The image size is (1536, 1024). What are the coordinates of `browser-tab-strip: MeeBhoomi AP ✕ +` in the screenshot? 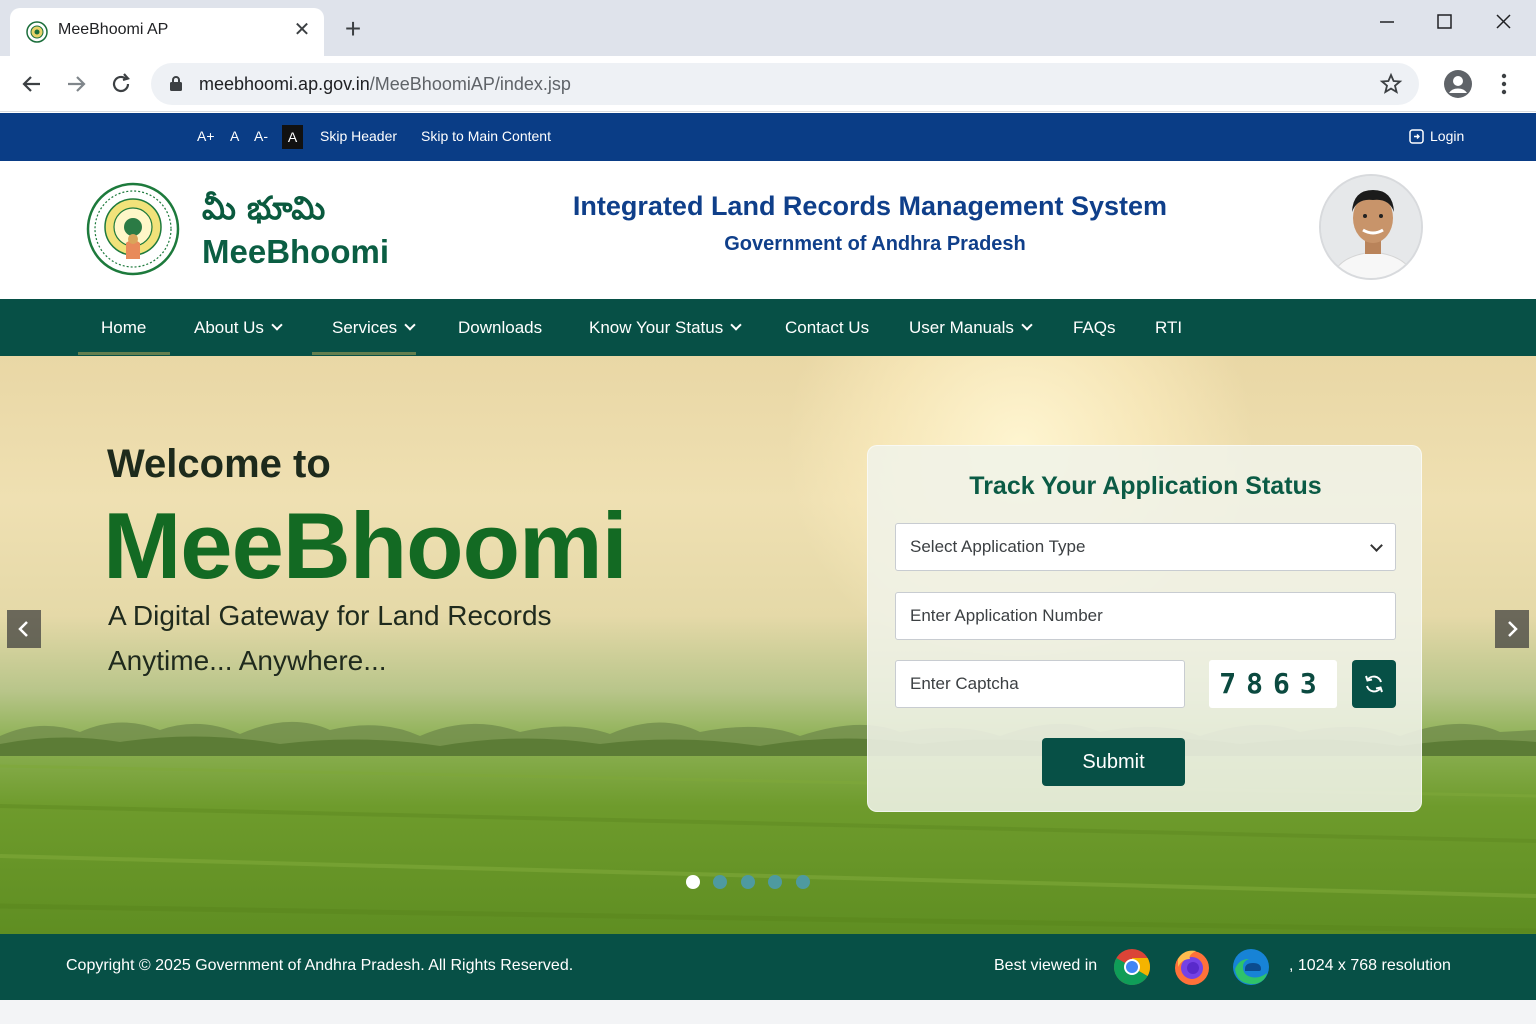 It's located at (768, 28).